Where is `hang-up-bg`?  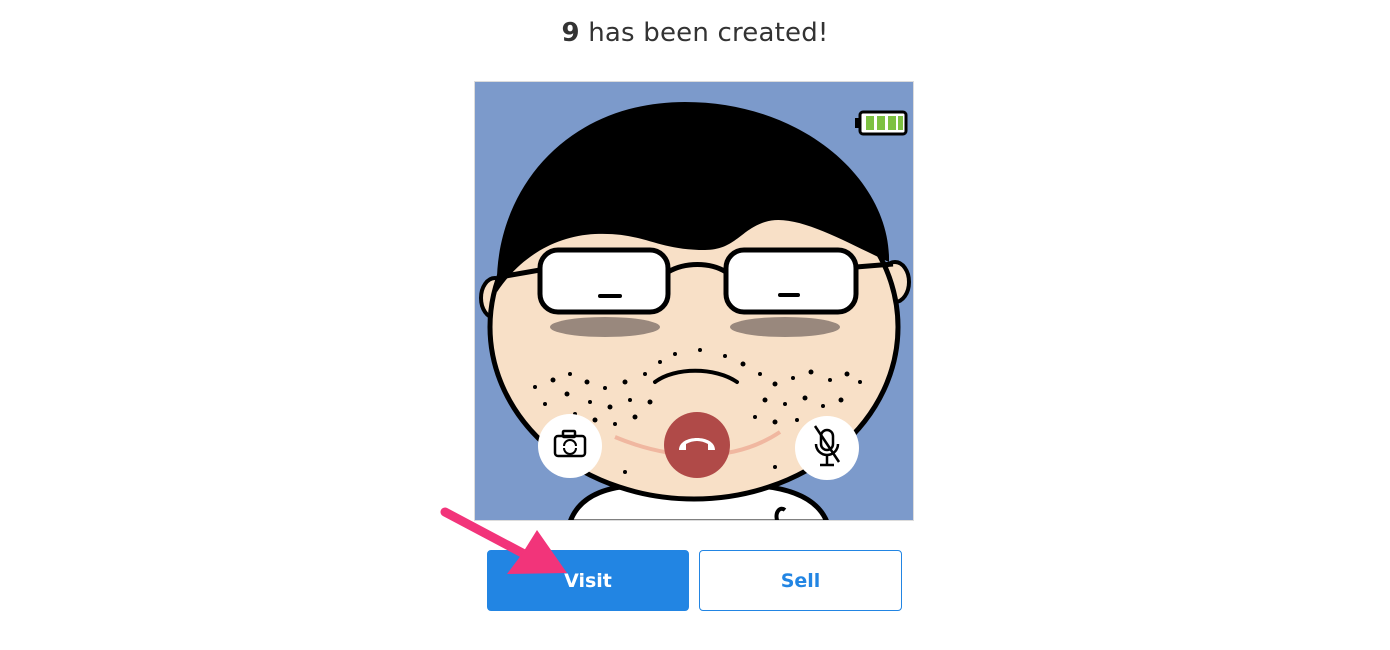 hang-up-bg is located at coordinates (697, 445).